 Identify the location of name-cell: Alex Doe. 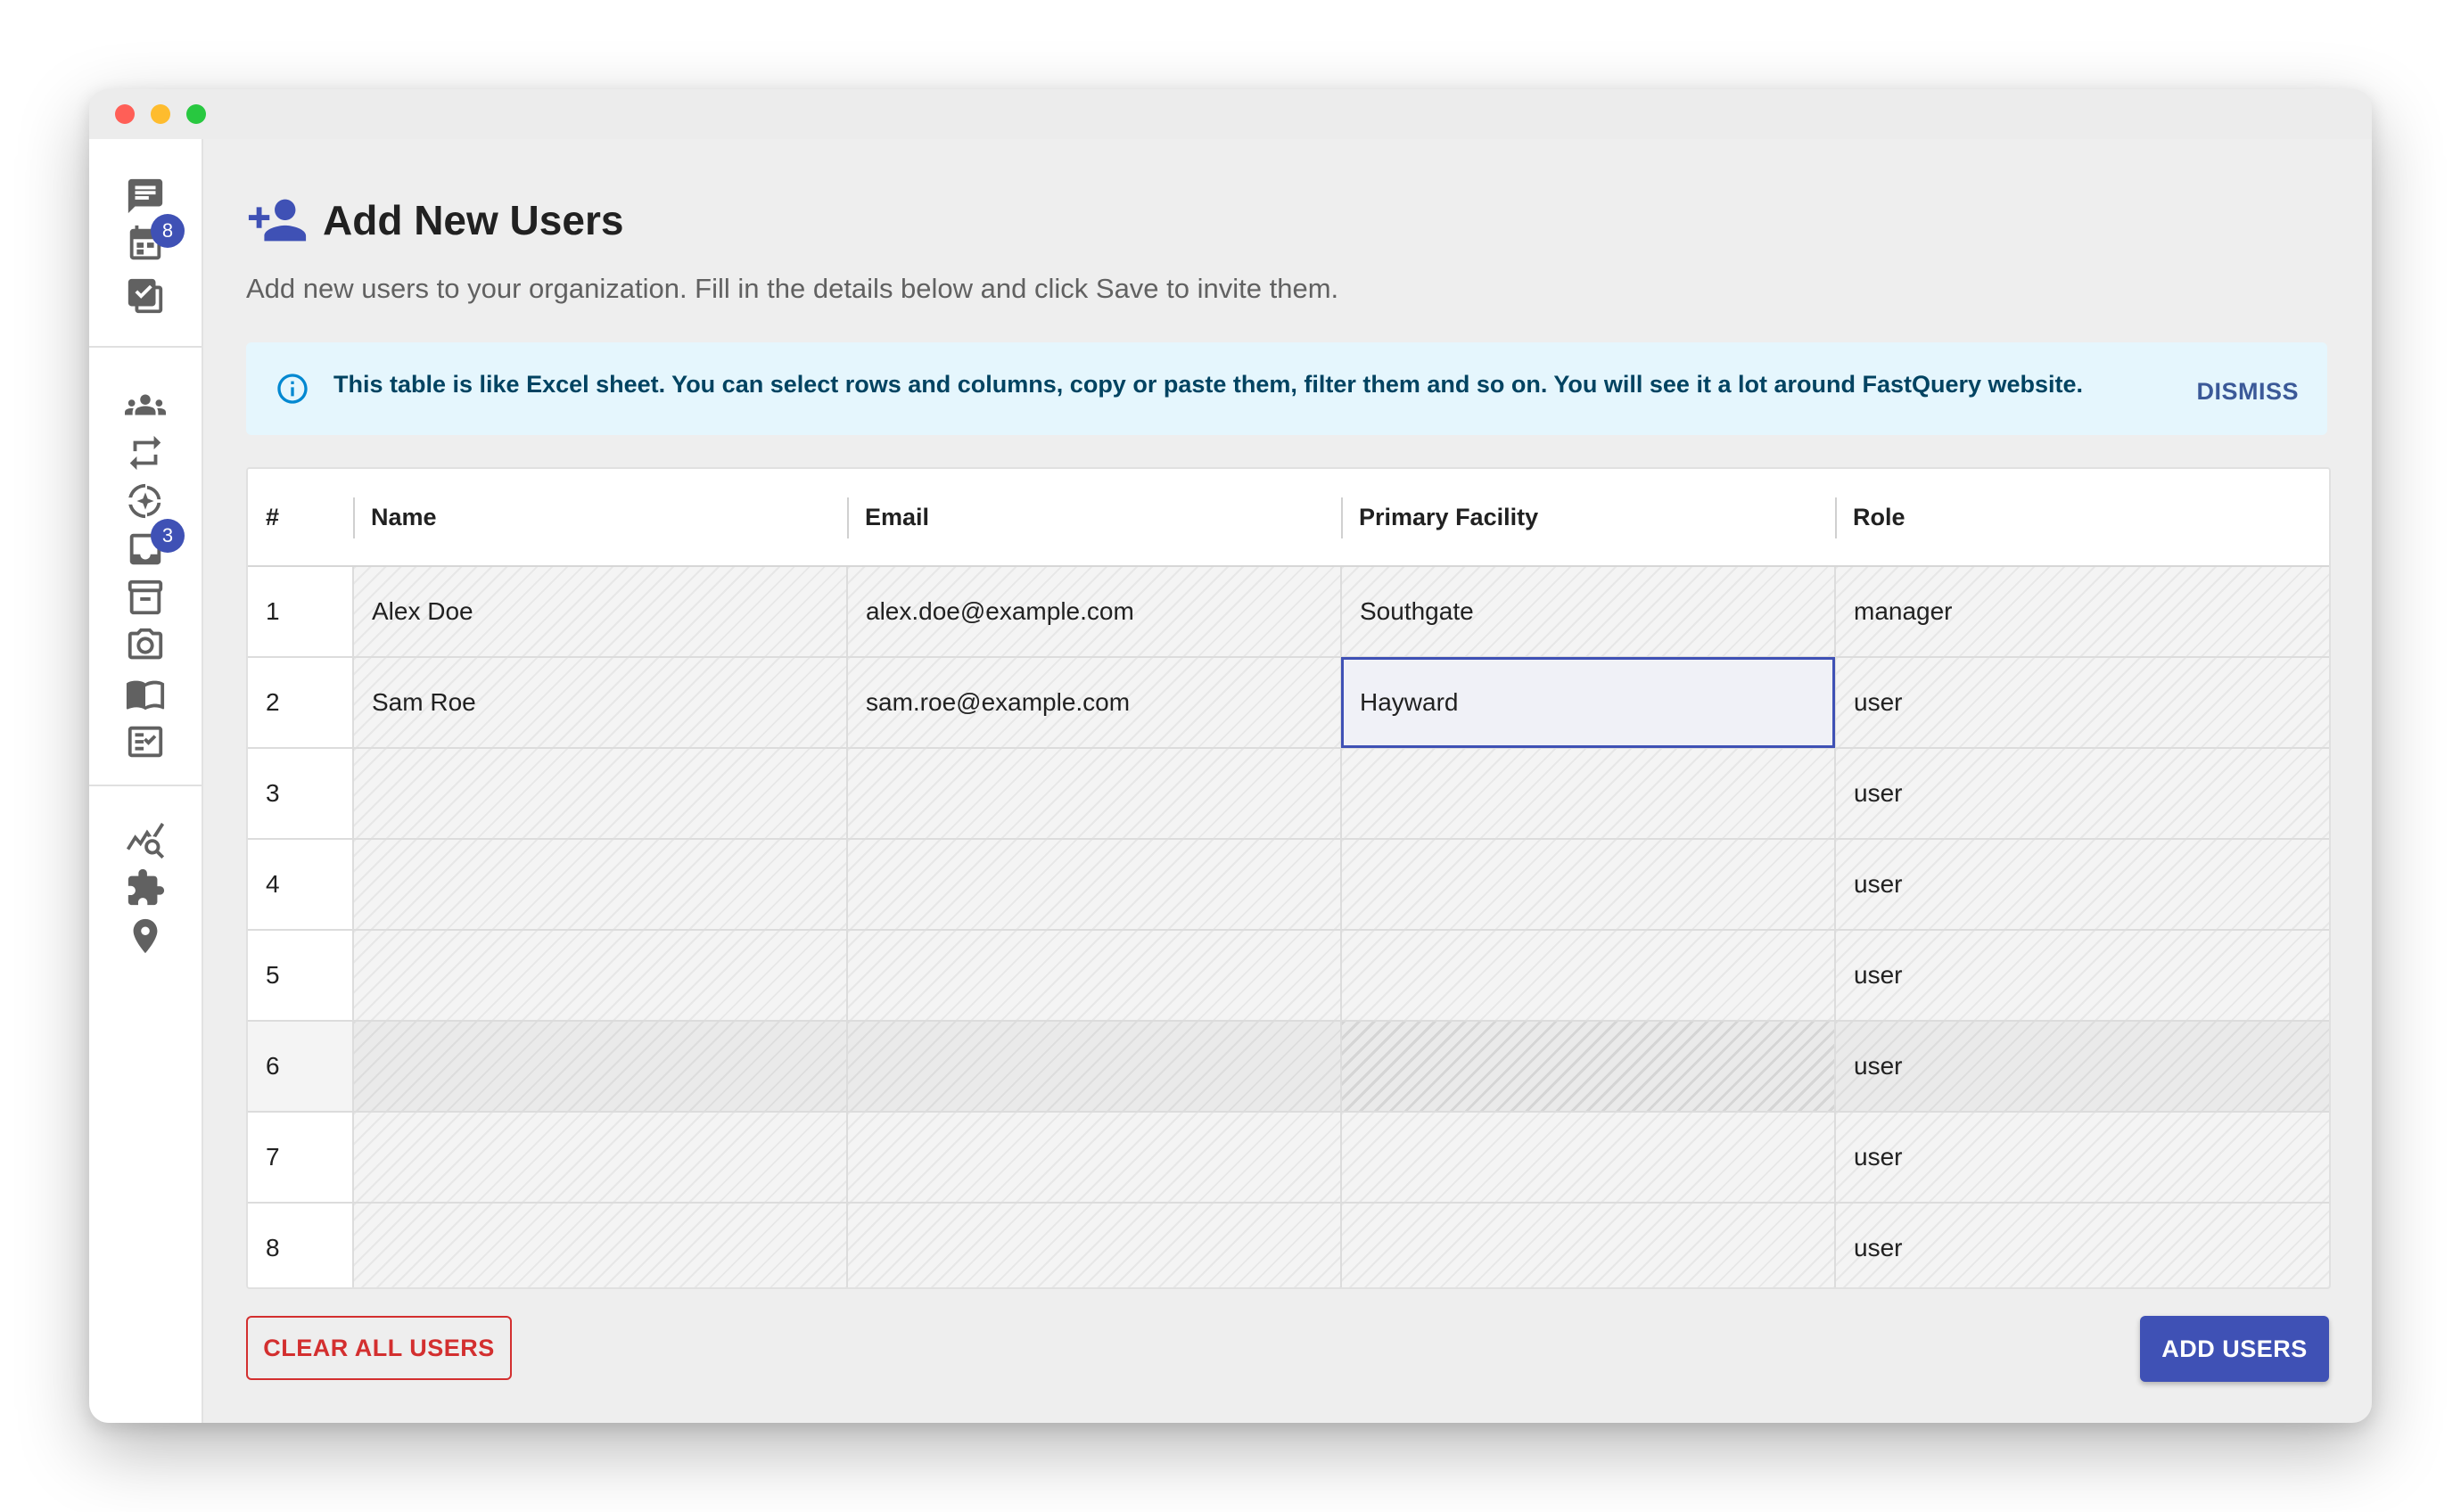
(600, 612).